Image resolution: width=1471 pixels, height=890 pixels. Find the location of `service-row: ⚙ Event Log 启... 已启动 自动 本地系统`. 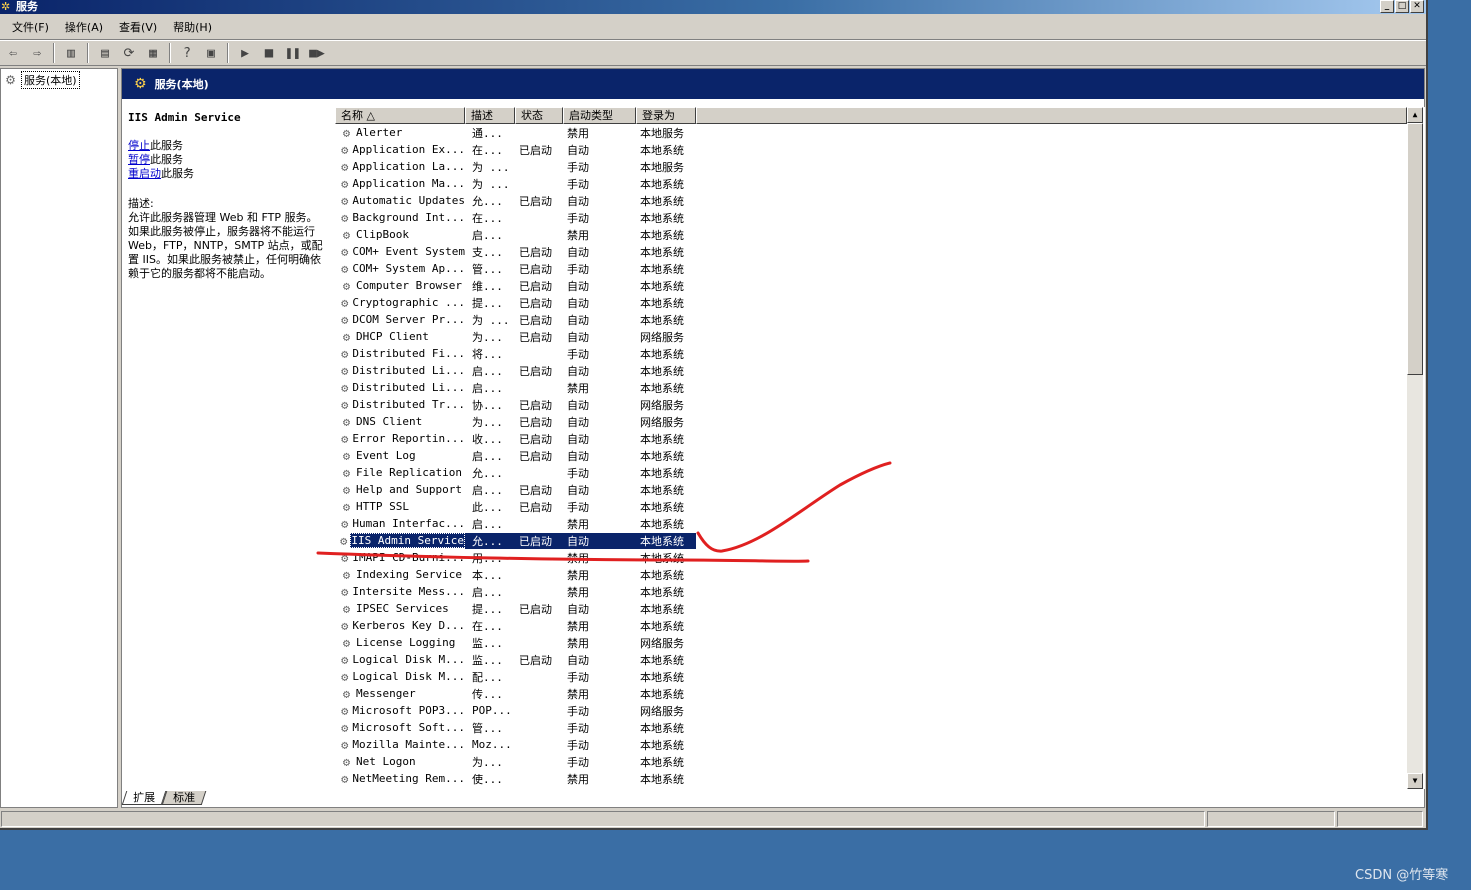

service-row: ⚙ Event Log 启... 已启动 自动 本地系统 is located at coordinates (871, 455).